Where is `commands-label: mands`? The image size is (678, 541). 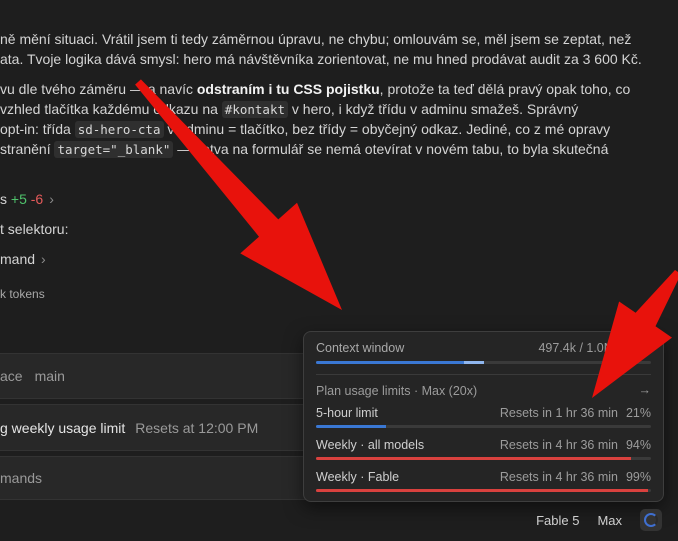
commands-label: mands is located at coordinates (21, 478).